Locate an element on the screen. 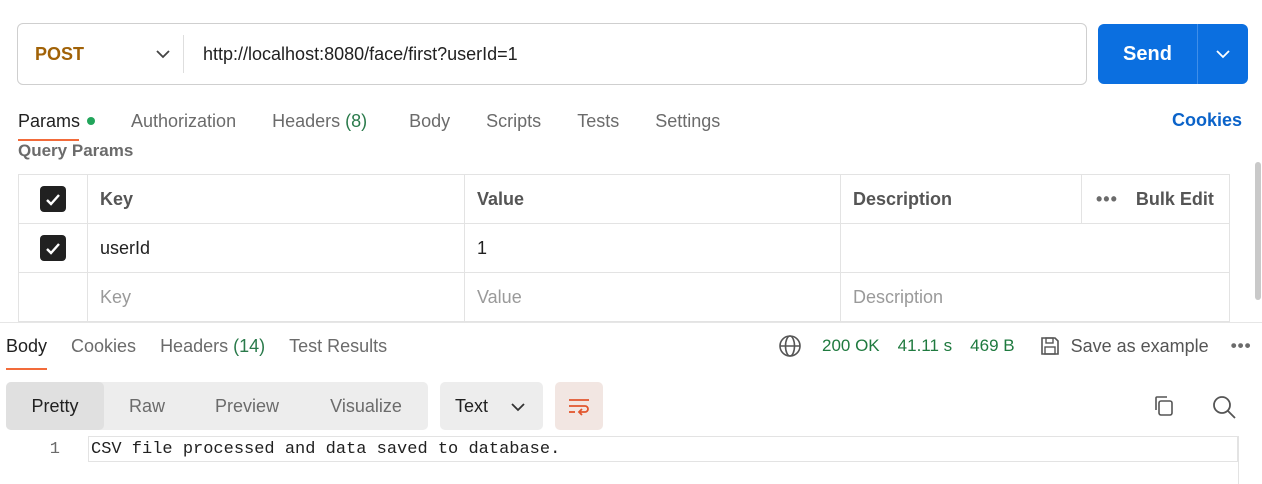  column-header-key: Key is located at coordinates (275, 199).